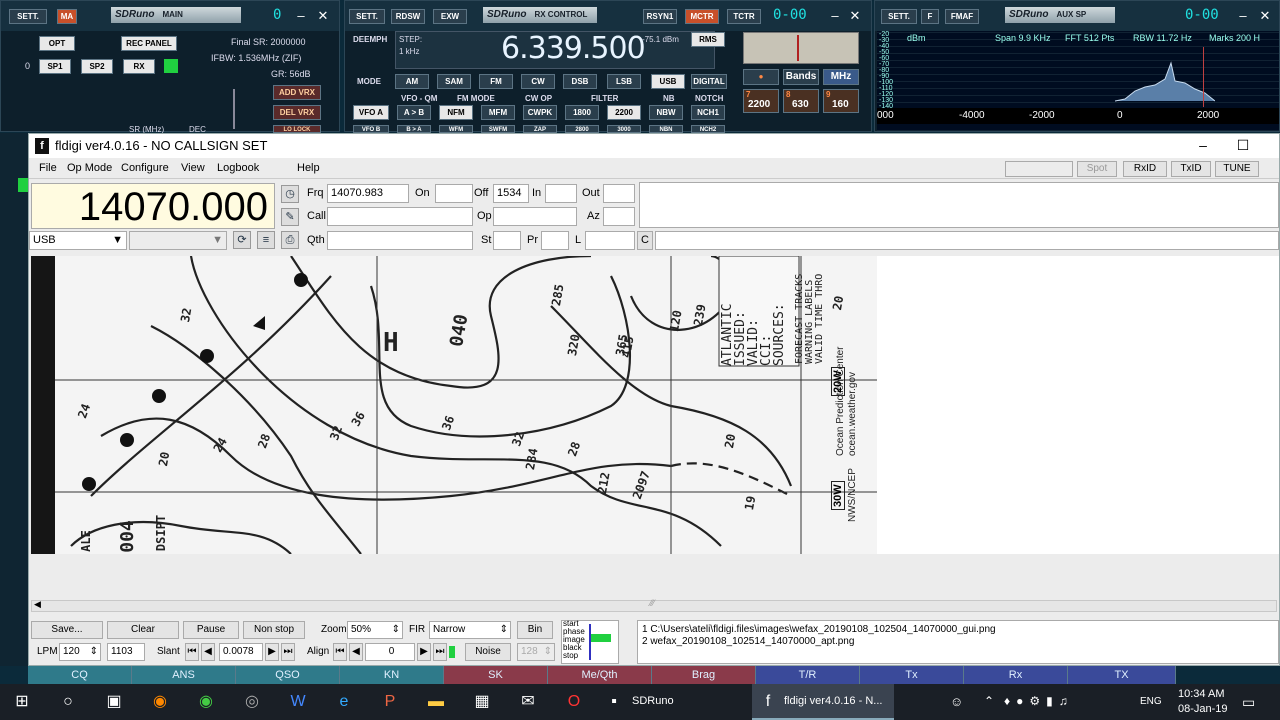 This screenshot has width=1280, height=720. Describe the element at coordinates (668, 81) in the screenshot. I see `mode-usb-button: USB` at that location.